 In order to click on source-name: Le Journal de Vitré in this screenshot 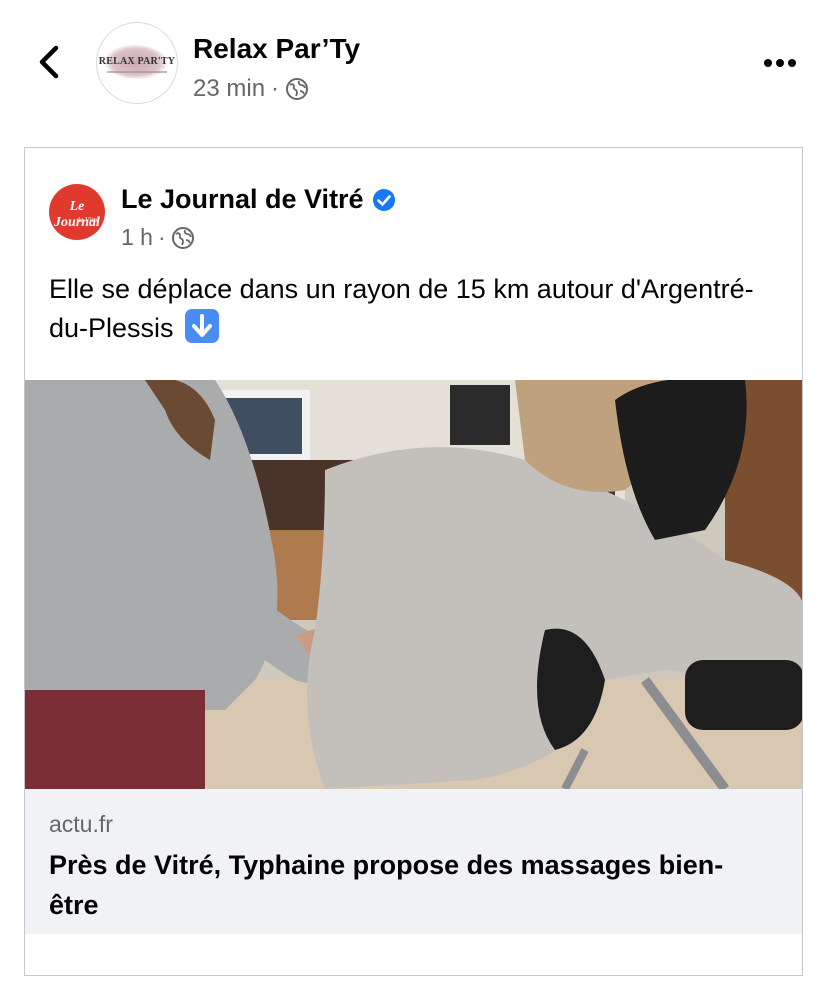, I will do `click(242, 199)`.